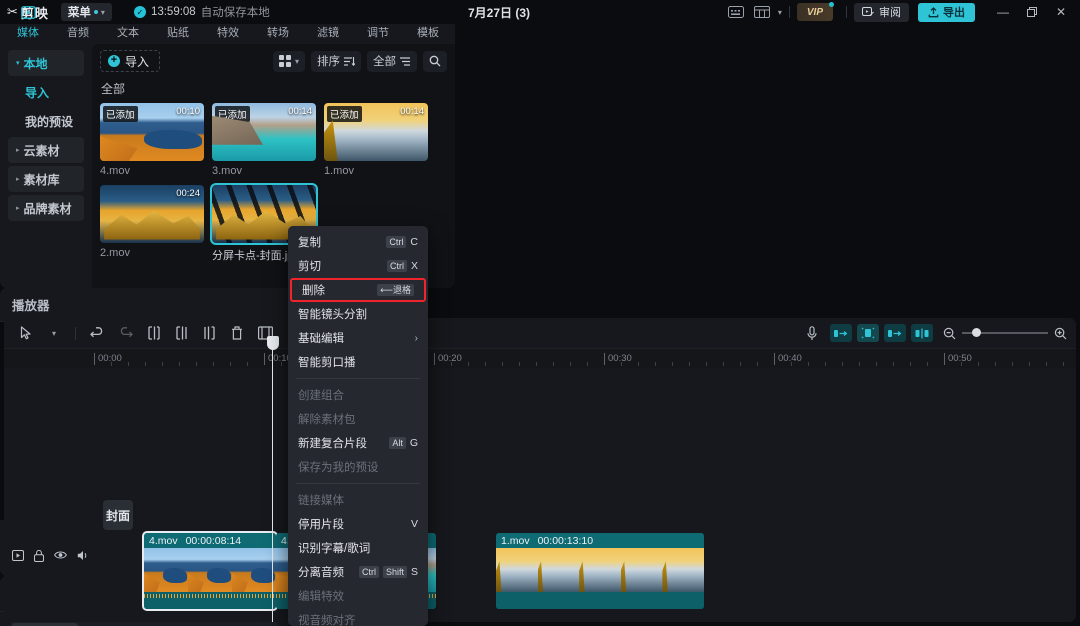 Image resolution: width=1080 pixels, height=626 pixels. Describe the element at coordinates (153, 333) in the screenshot. I see `split-icon` at that location.